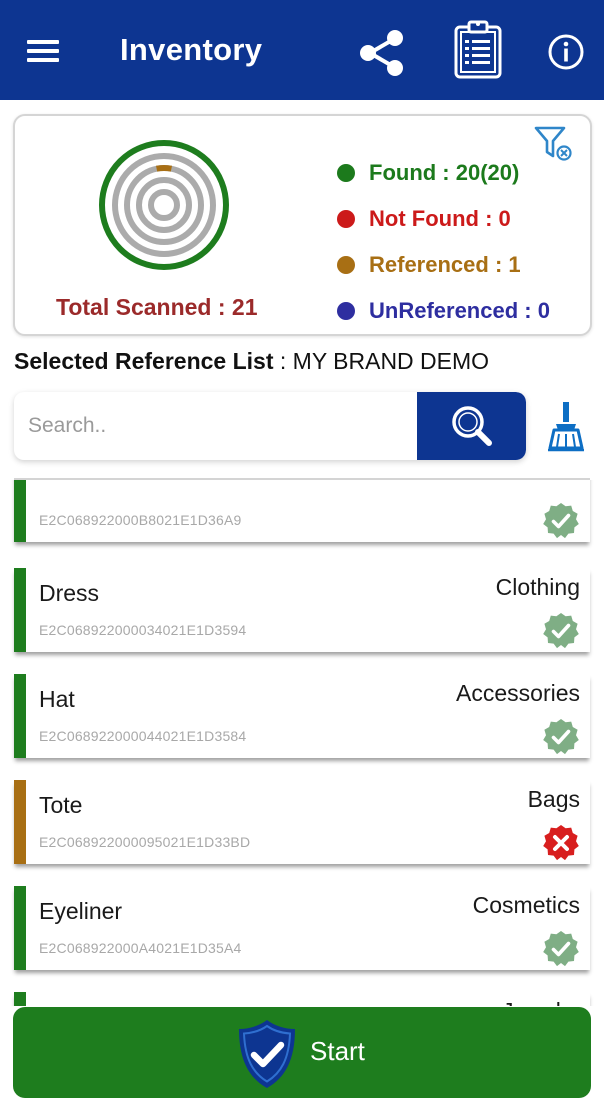 This screenshot has height=1109, width=604. I want to click on start-button: Start, so click(302, 1052).